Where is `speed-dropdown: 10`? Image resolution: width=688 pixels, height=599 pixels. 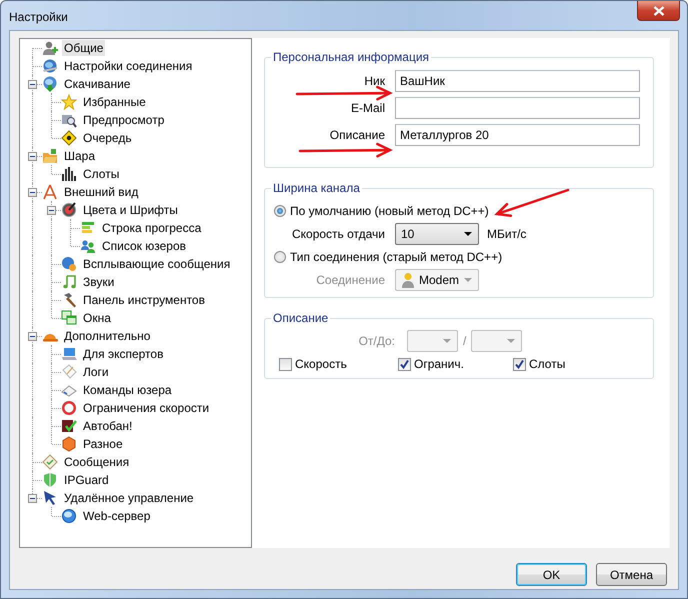 speed-dropdown: 10 is located at coordinates (437, 234).